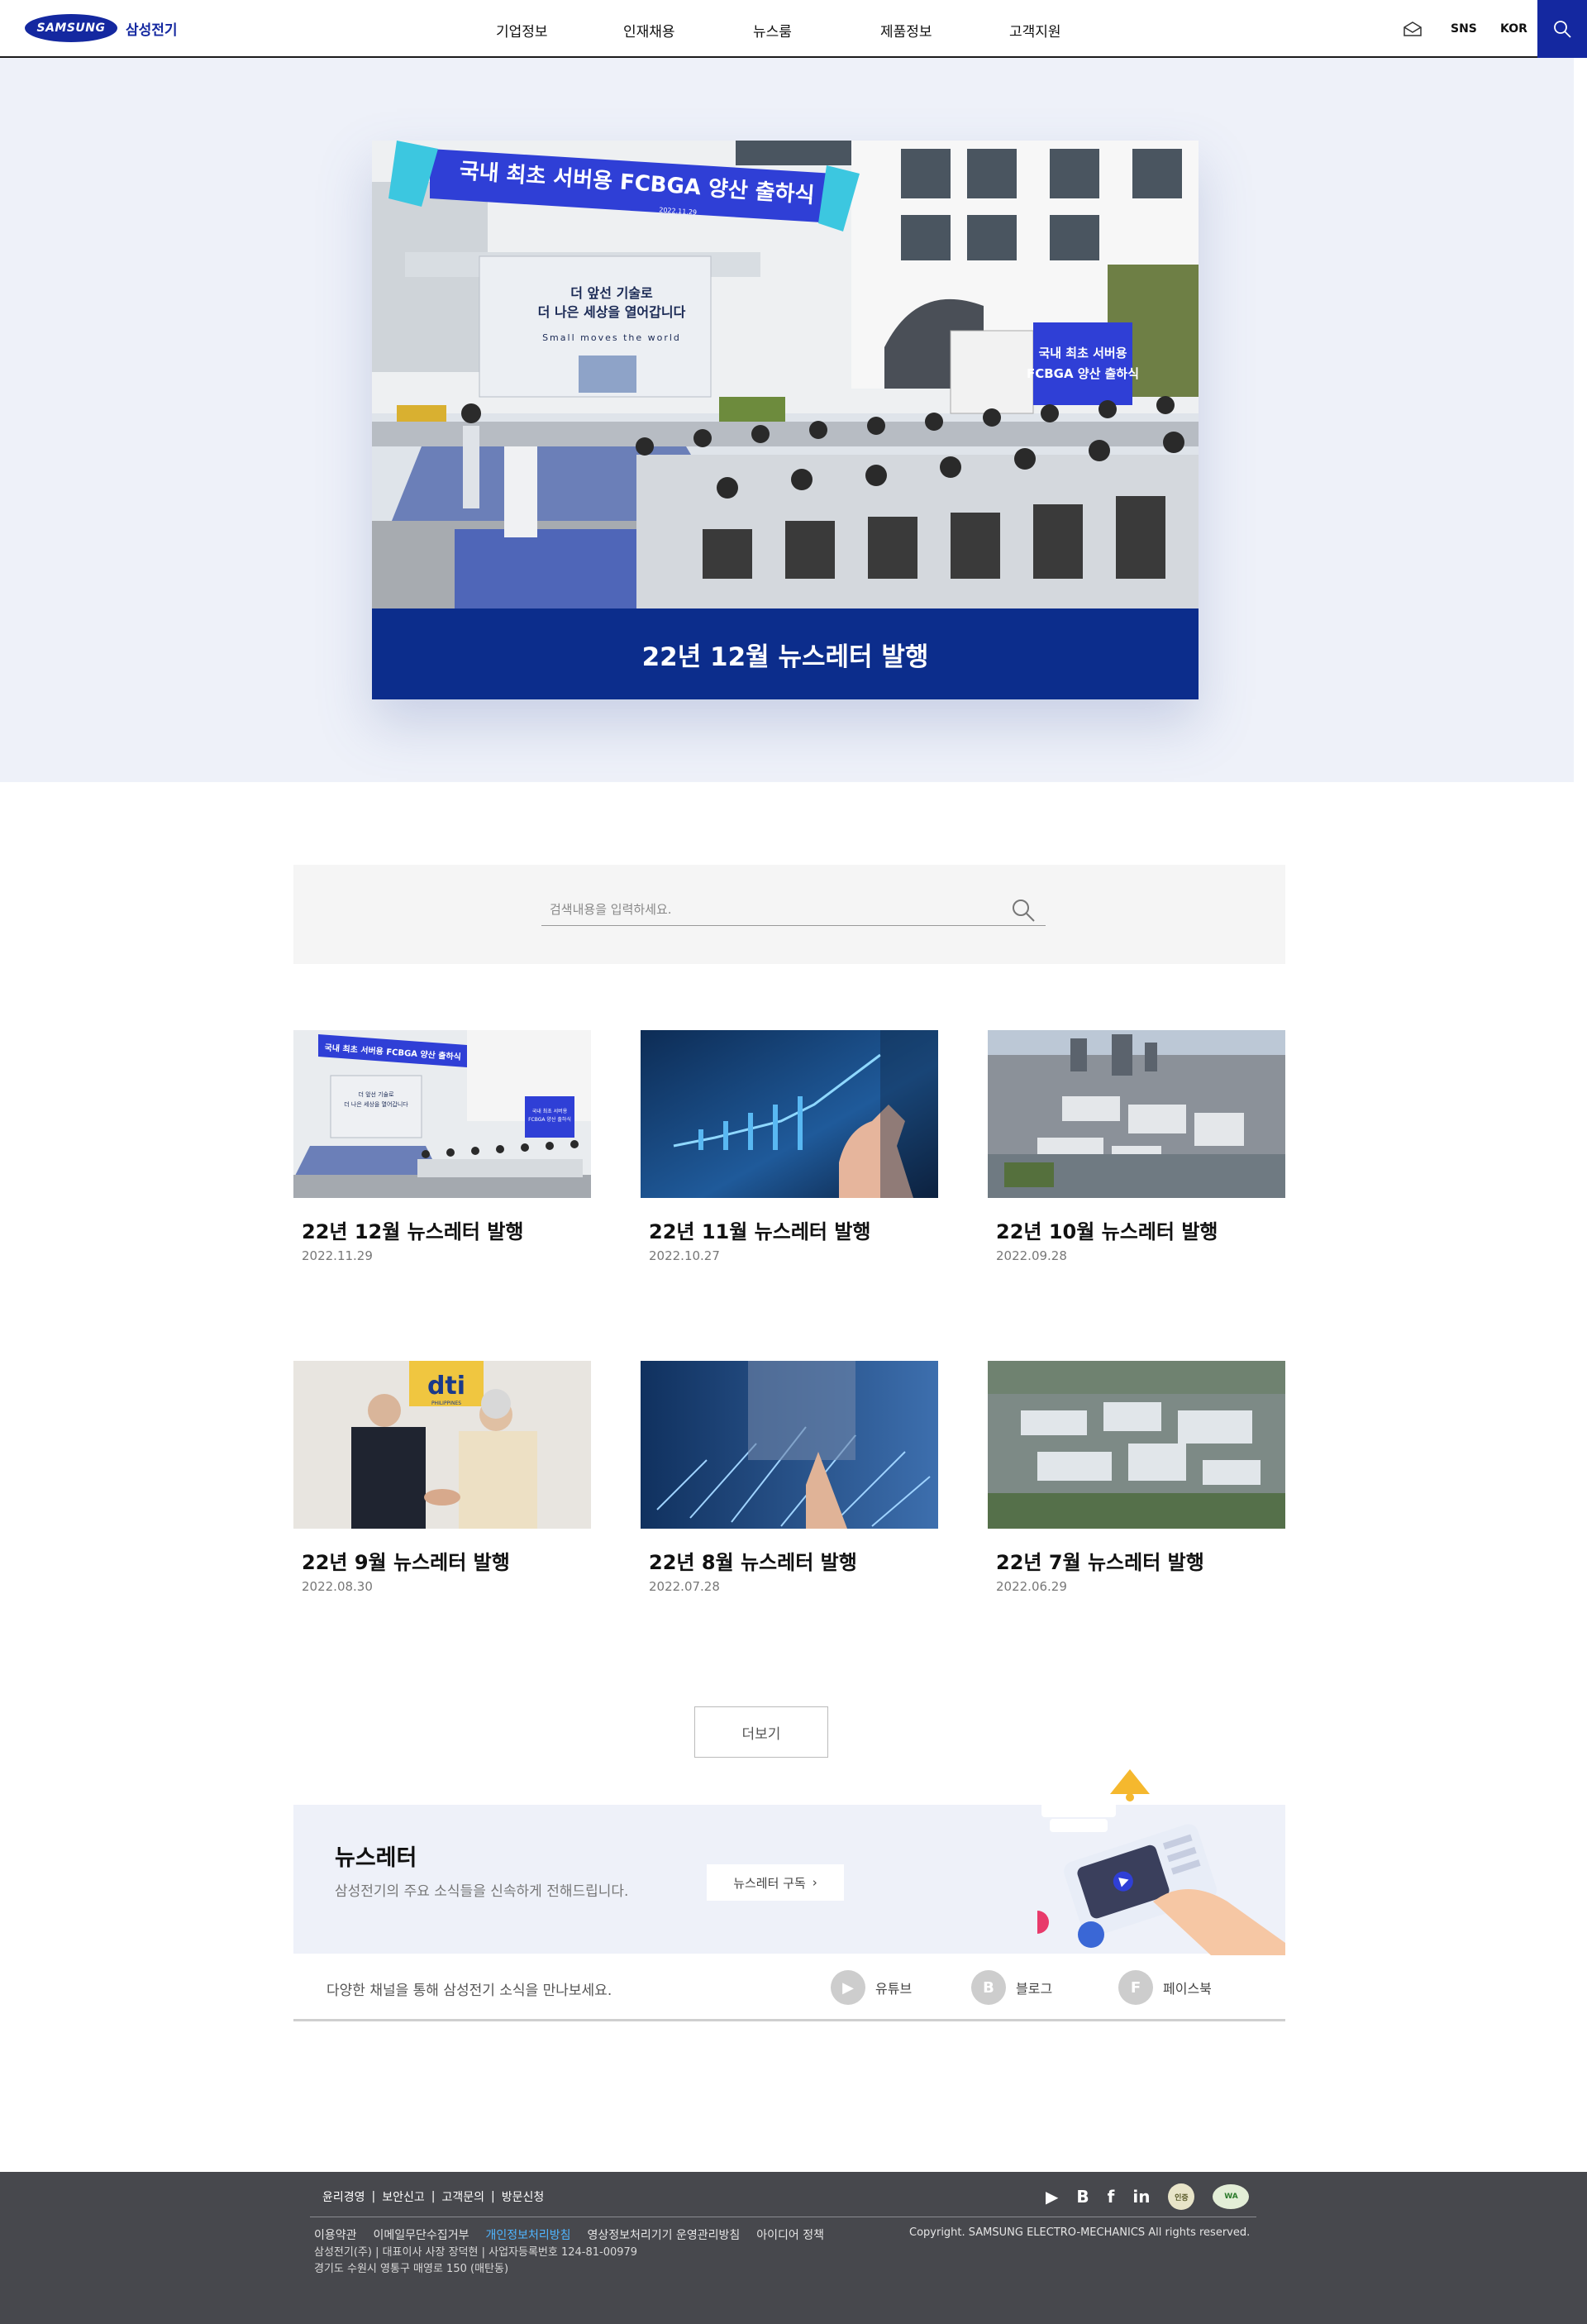 The width and height of the screenshot is (1587, 2324). Describe the element at coordinates (760, 1229) in the screenshot. I see `card-title: 22년 11월 뉴스레터 발행` at that location.